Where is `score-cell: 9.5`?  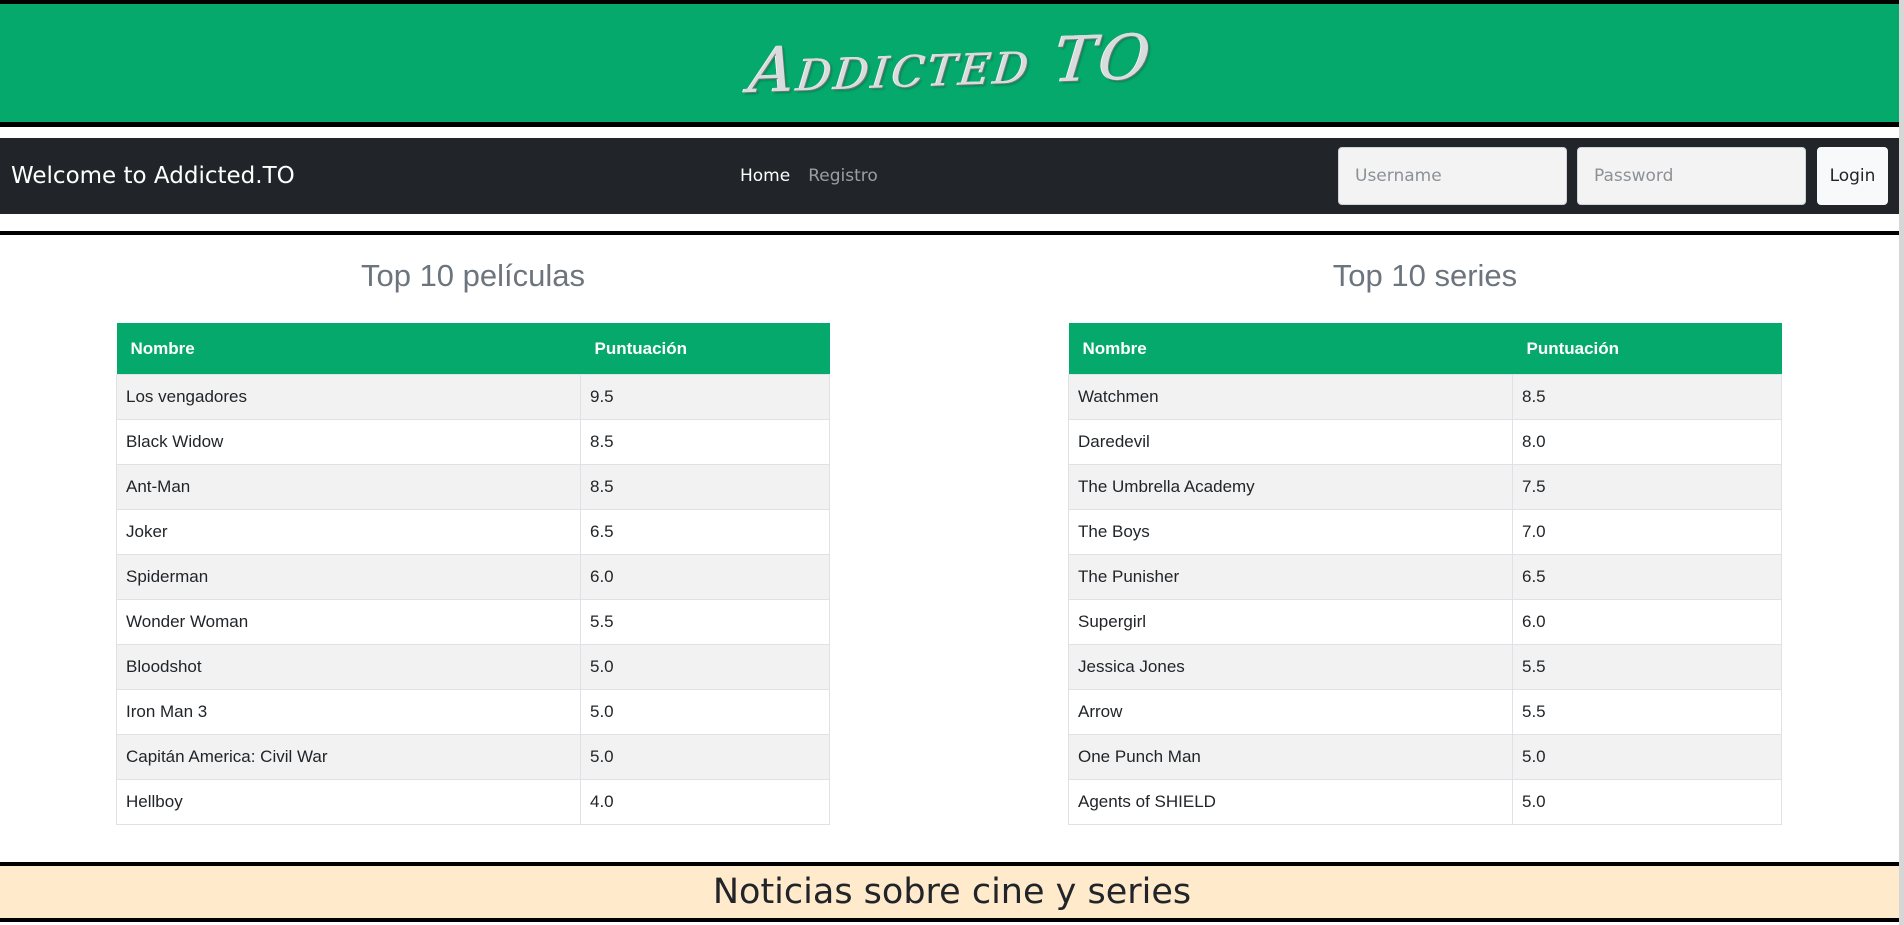
score-cell: 9.5 is located at coordinates (705, 397).